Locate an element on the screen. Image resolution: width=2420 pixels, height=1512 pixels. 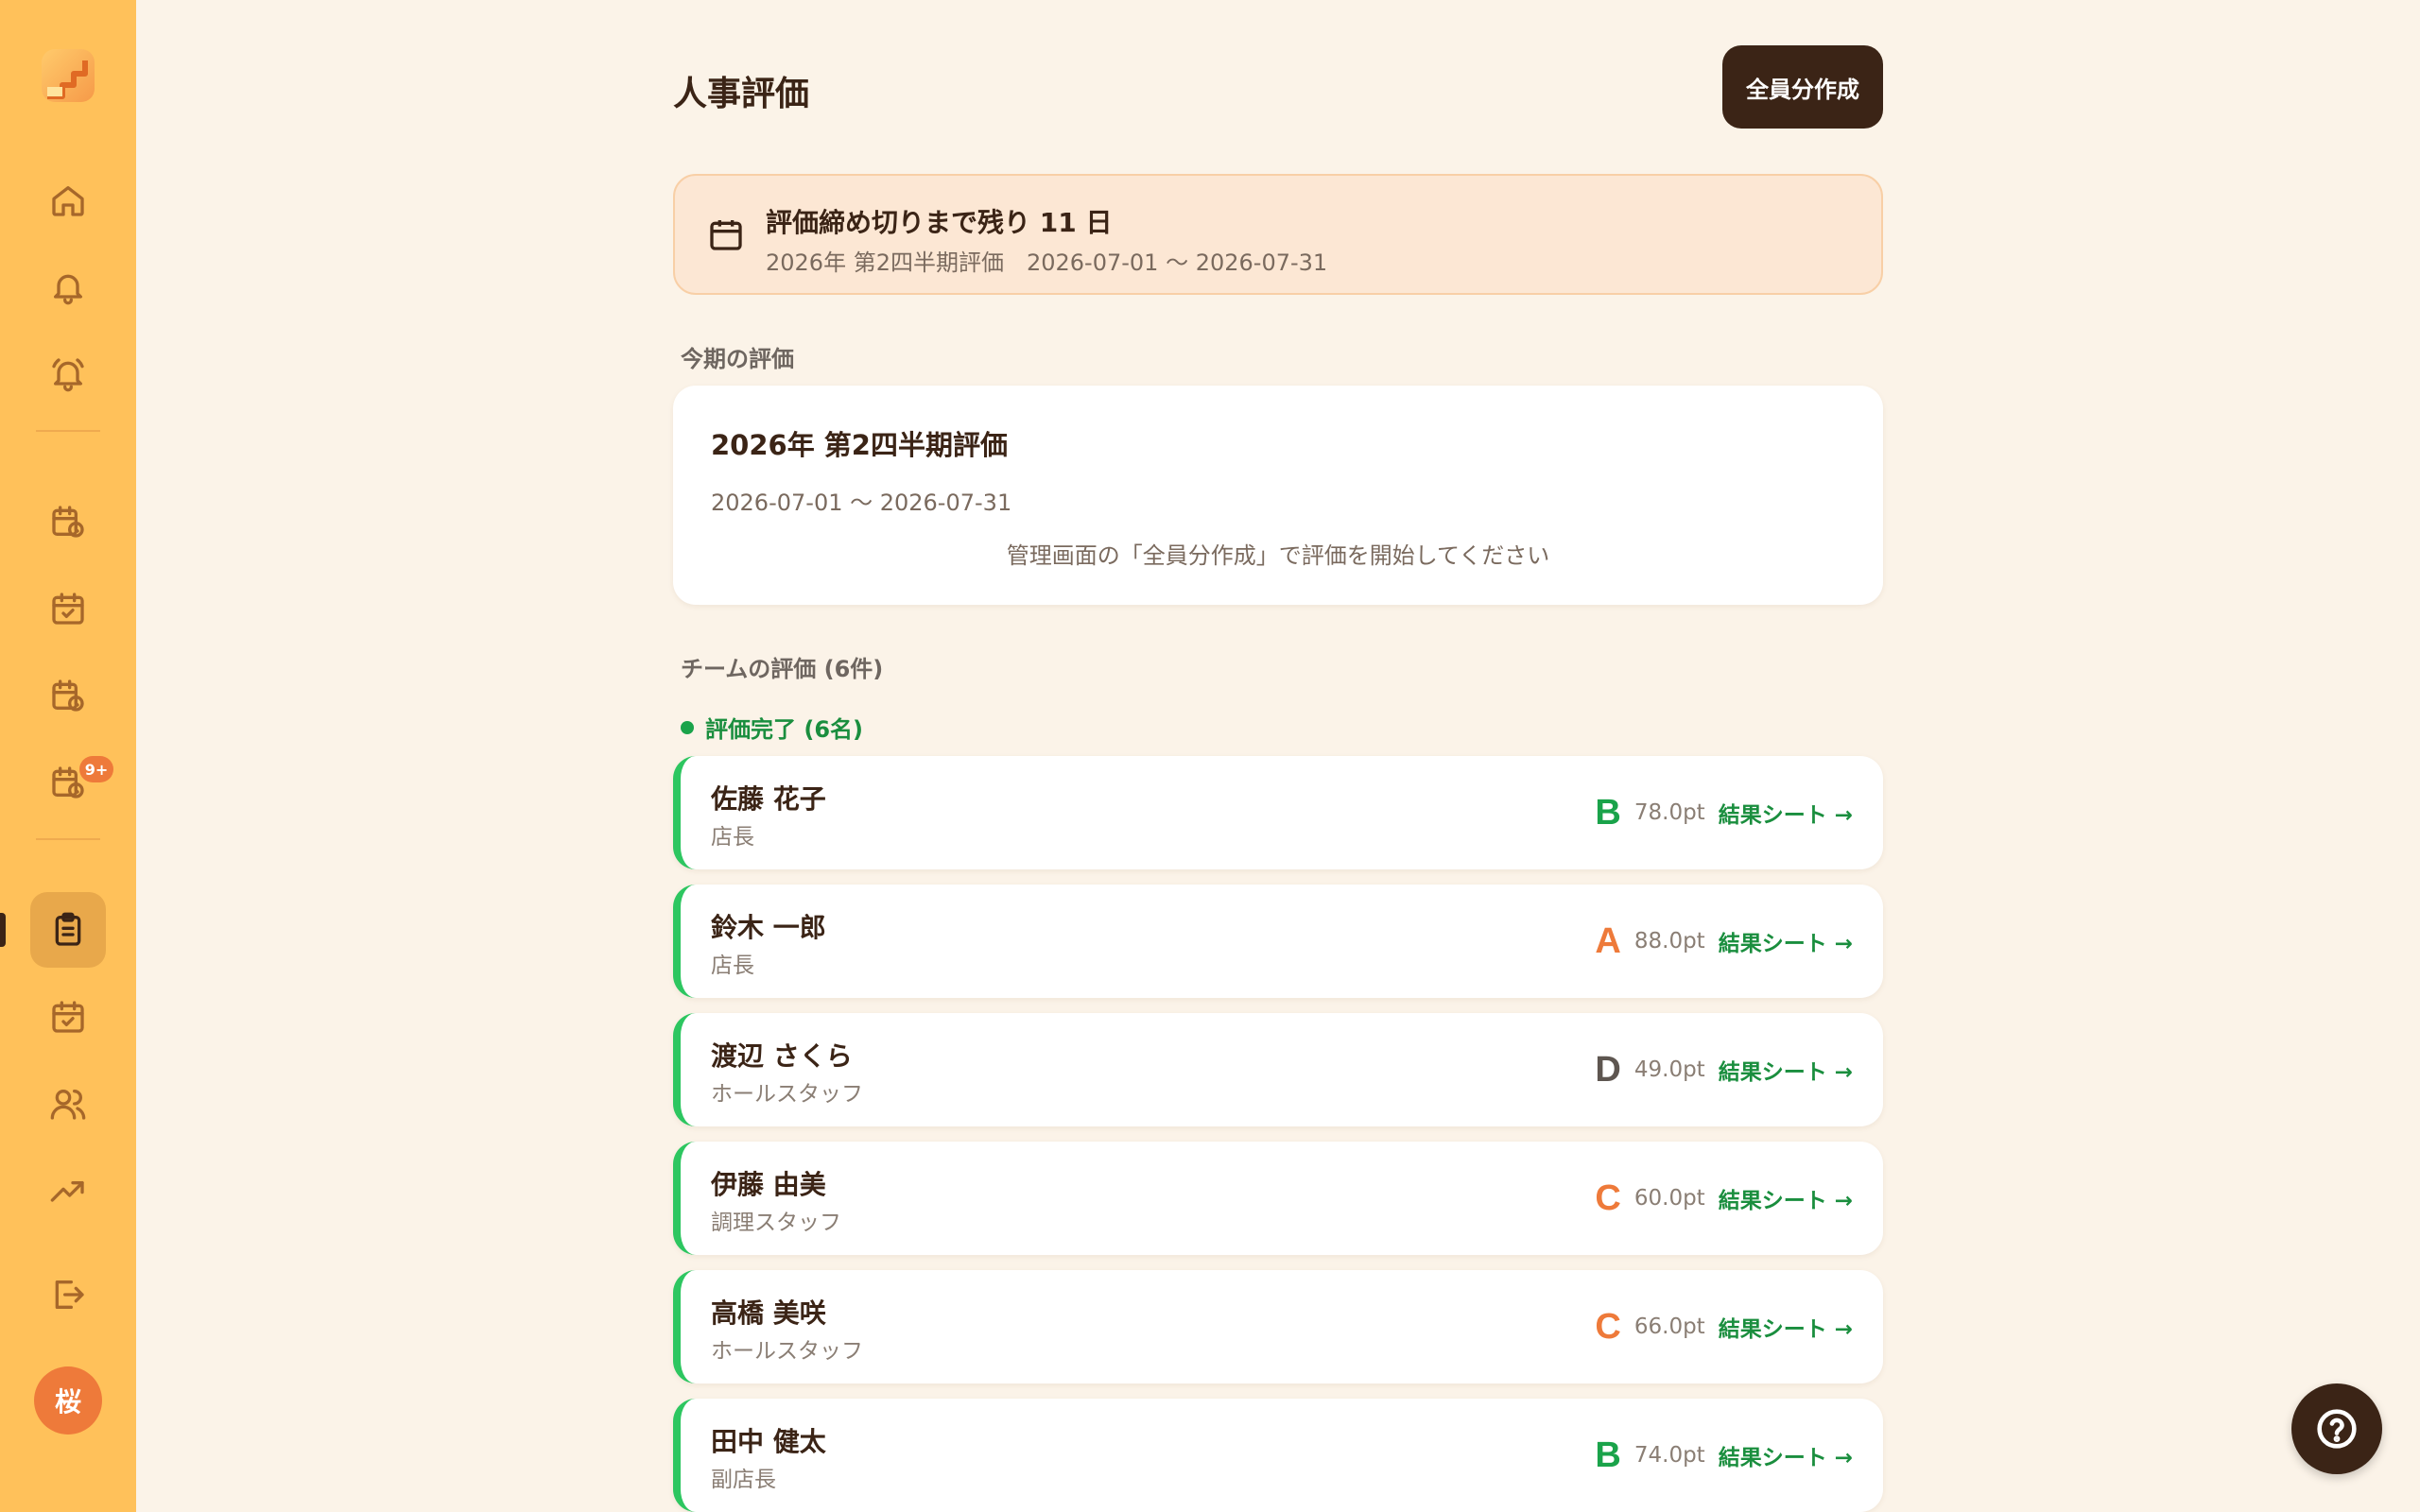
nav-attendance is located at coordinates (68, 695).